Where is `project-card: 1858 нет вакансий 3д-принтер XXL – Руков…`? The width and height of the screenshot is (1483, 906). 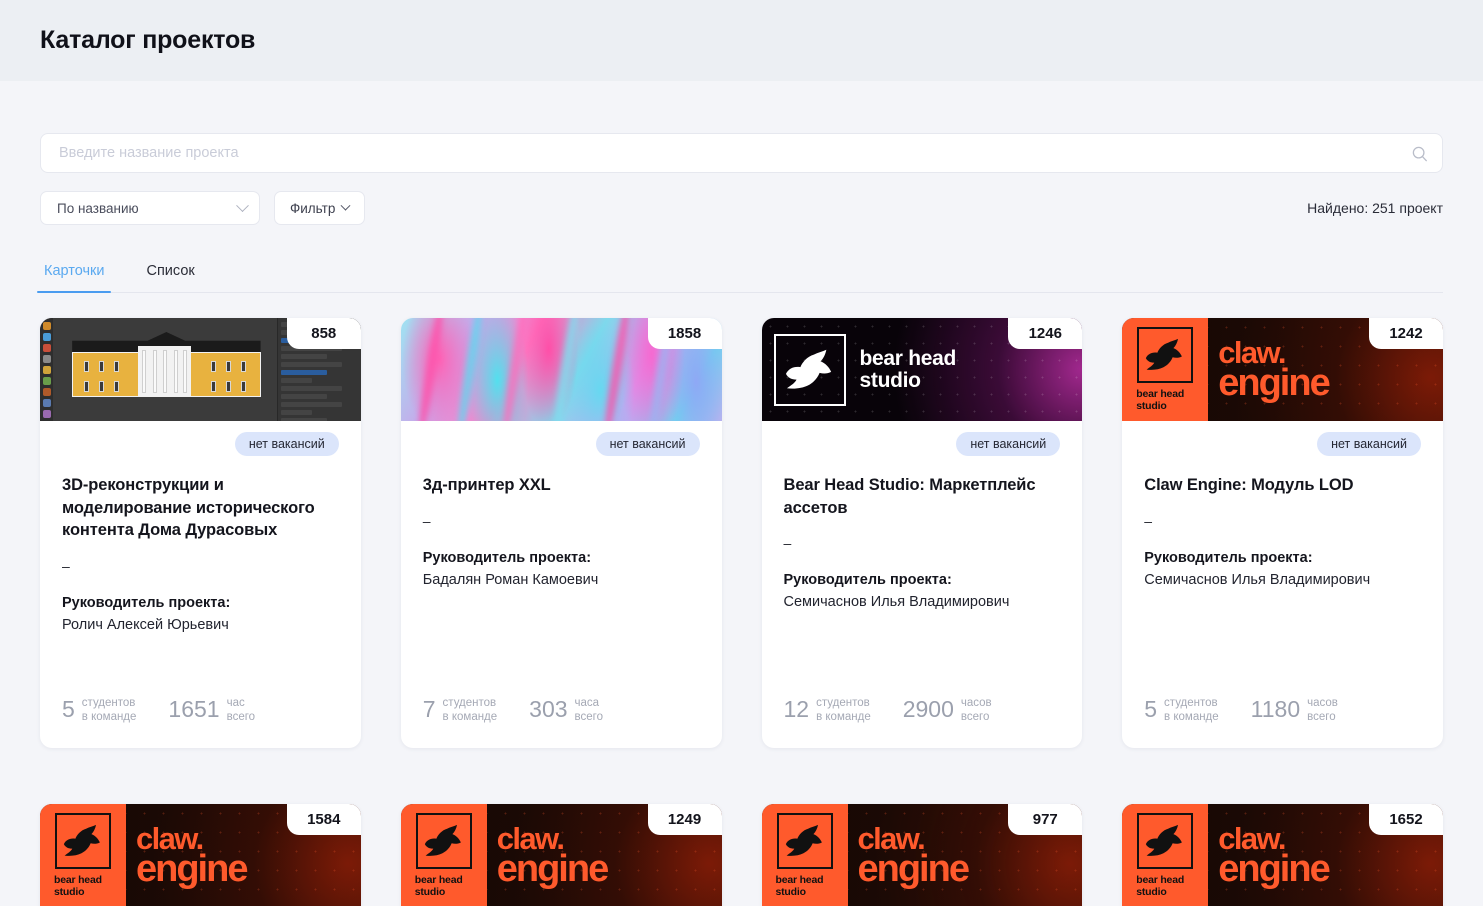
project-card: 1858 нет вакансий 3д-принтер XXL – Руков… is located at coordinates (561, 533).